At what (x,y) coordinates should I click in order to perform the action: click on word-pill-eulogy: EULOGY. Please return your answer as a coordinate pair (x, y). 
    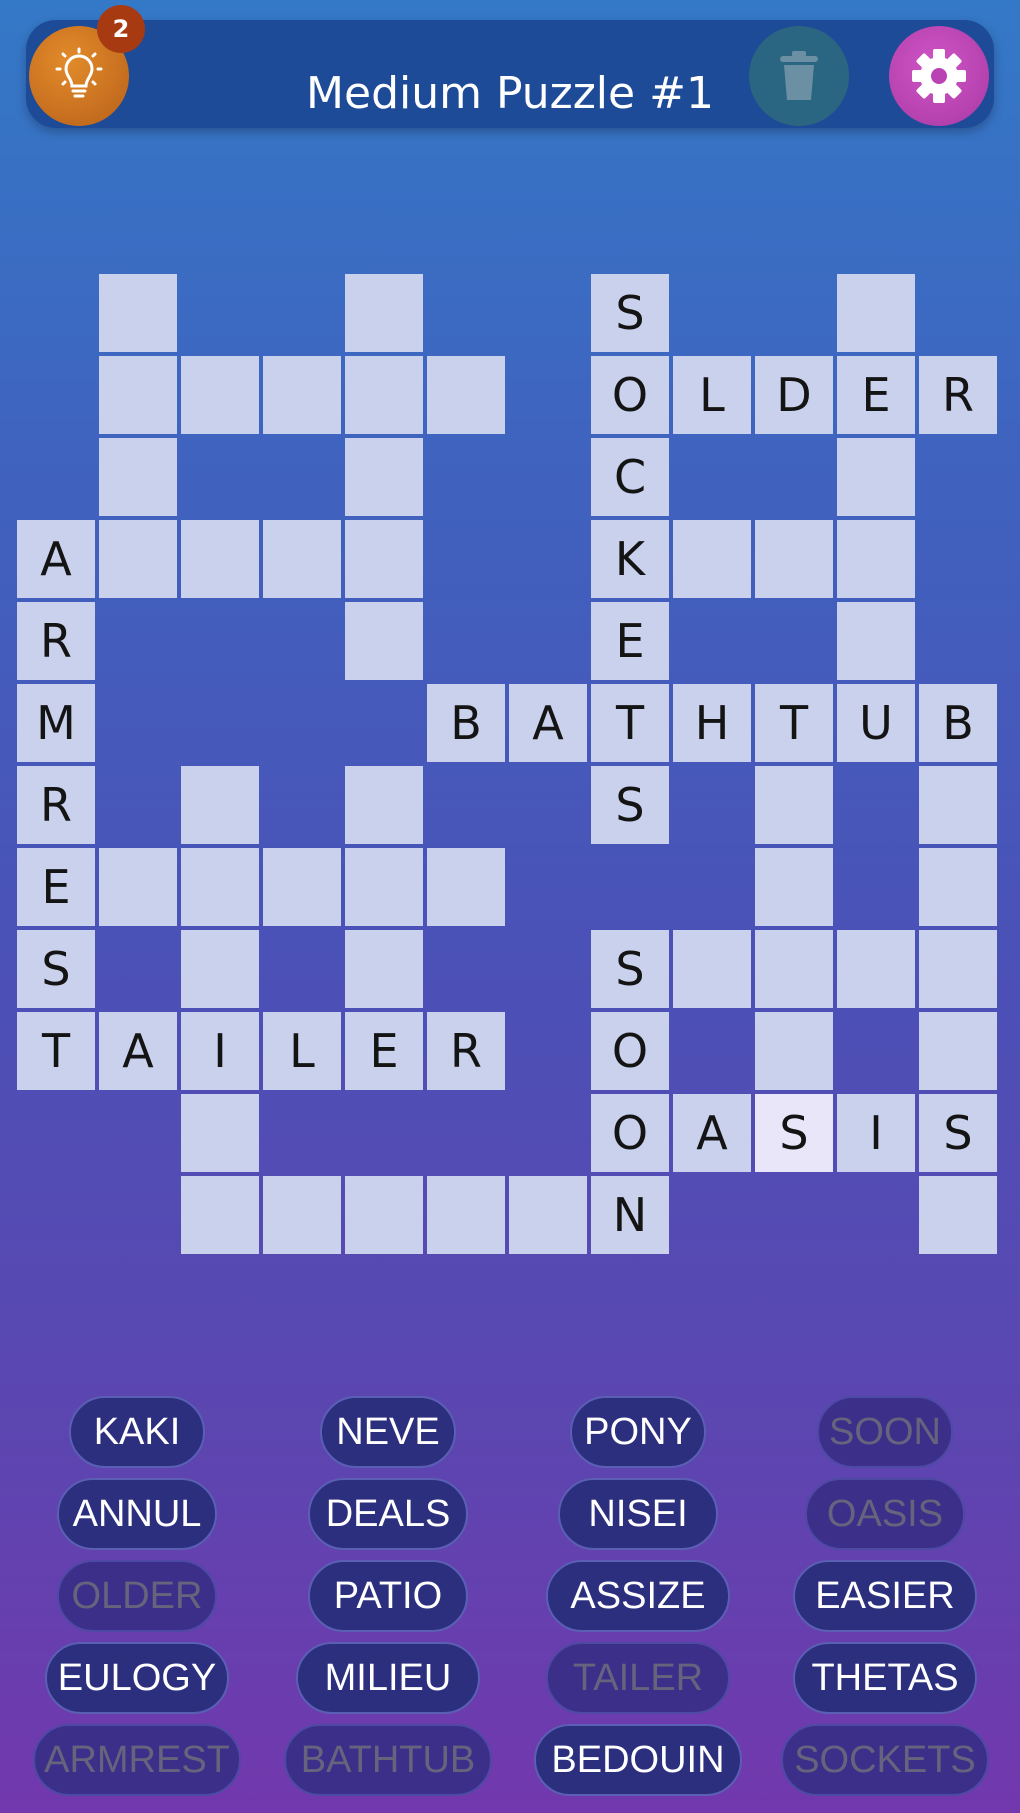
    Looking at the image, I should click on (137, 1678).